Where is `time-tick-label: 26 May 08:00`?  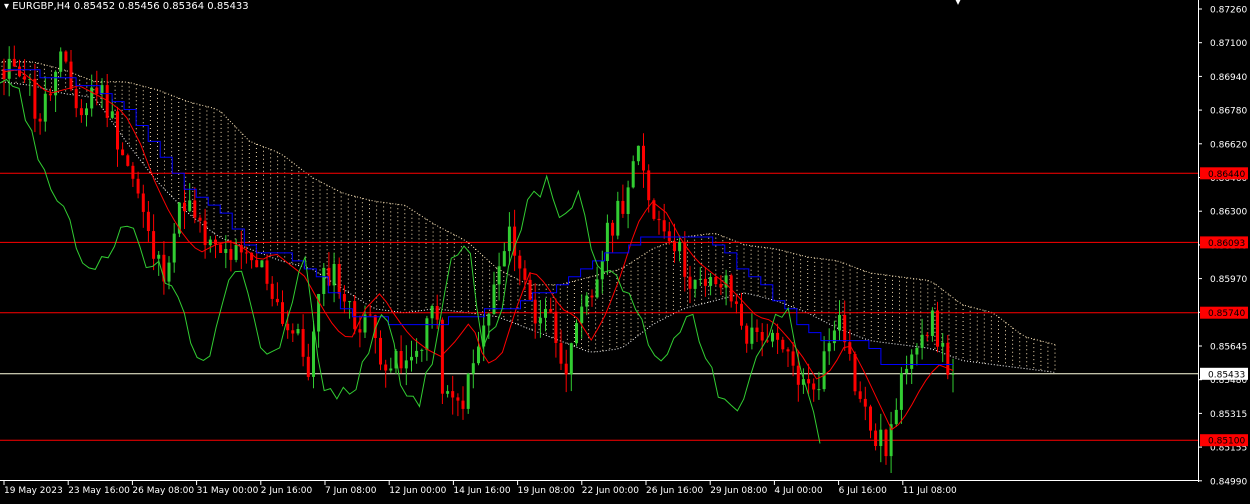 time-tick-label: 26 May 08:00 is located at coordinates (163, 491).